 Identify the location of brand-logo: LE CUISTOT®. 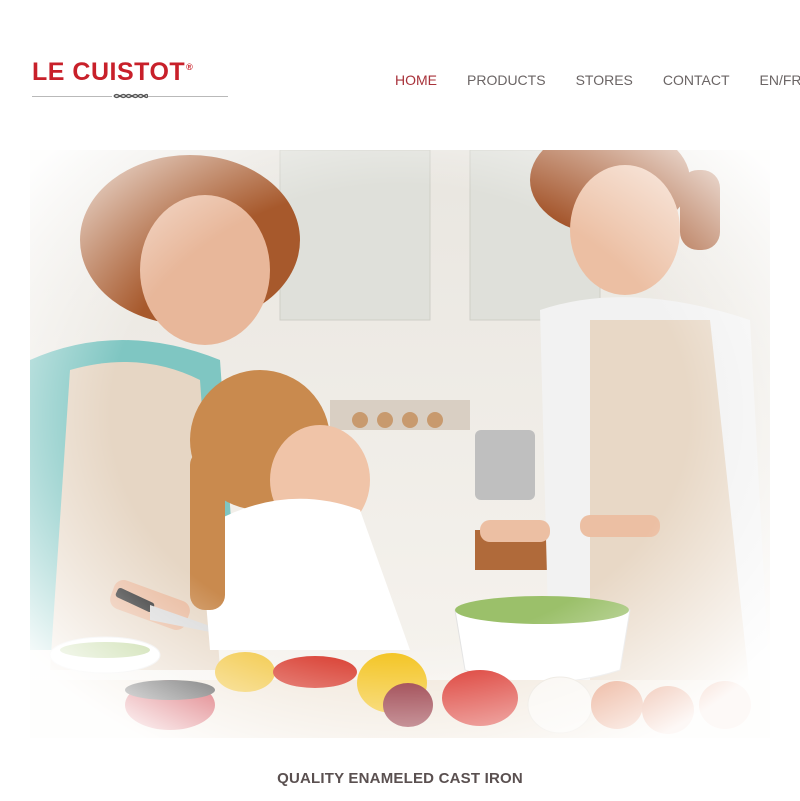
(132, 82).